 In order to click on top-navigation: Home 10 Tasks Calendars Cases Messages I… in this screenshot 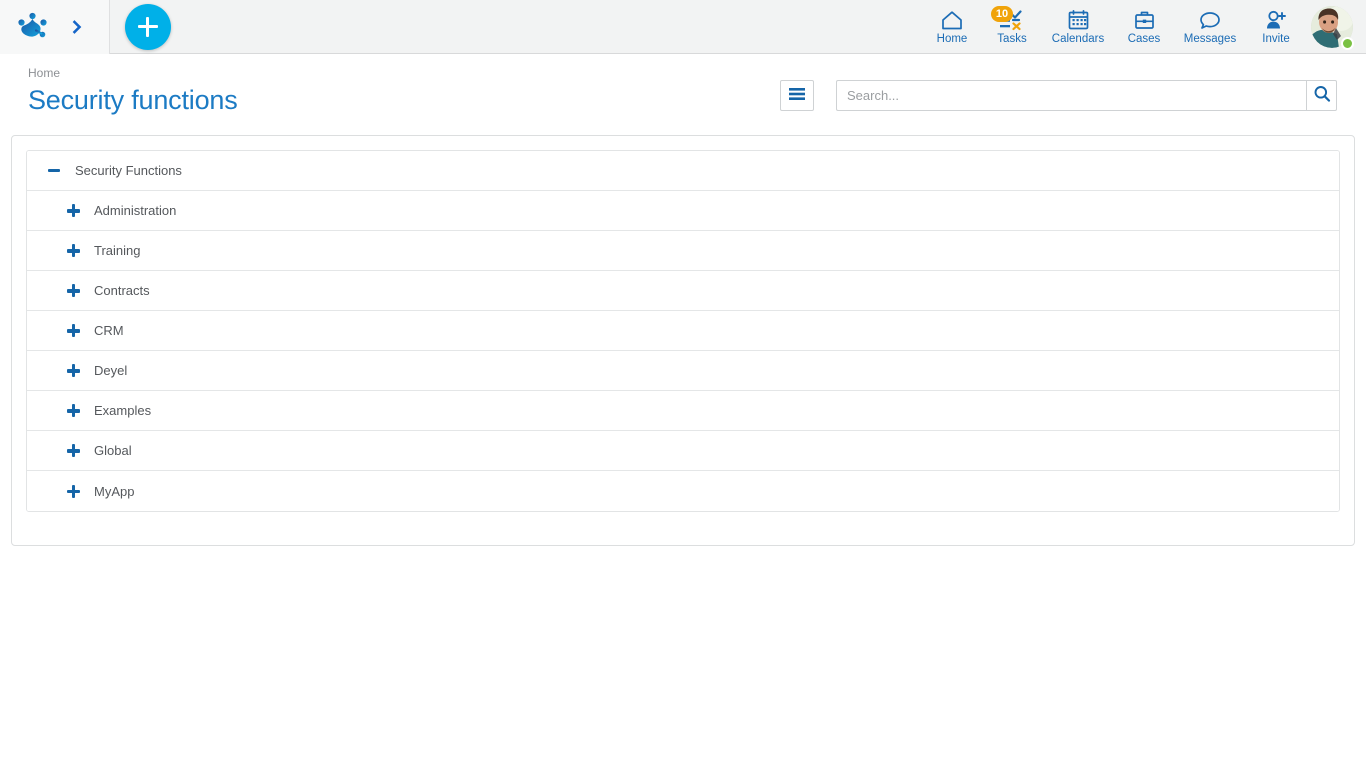, I will do `click(1144, 27)`.